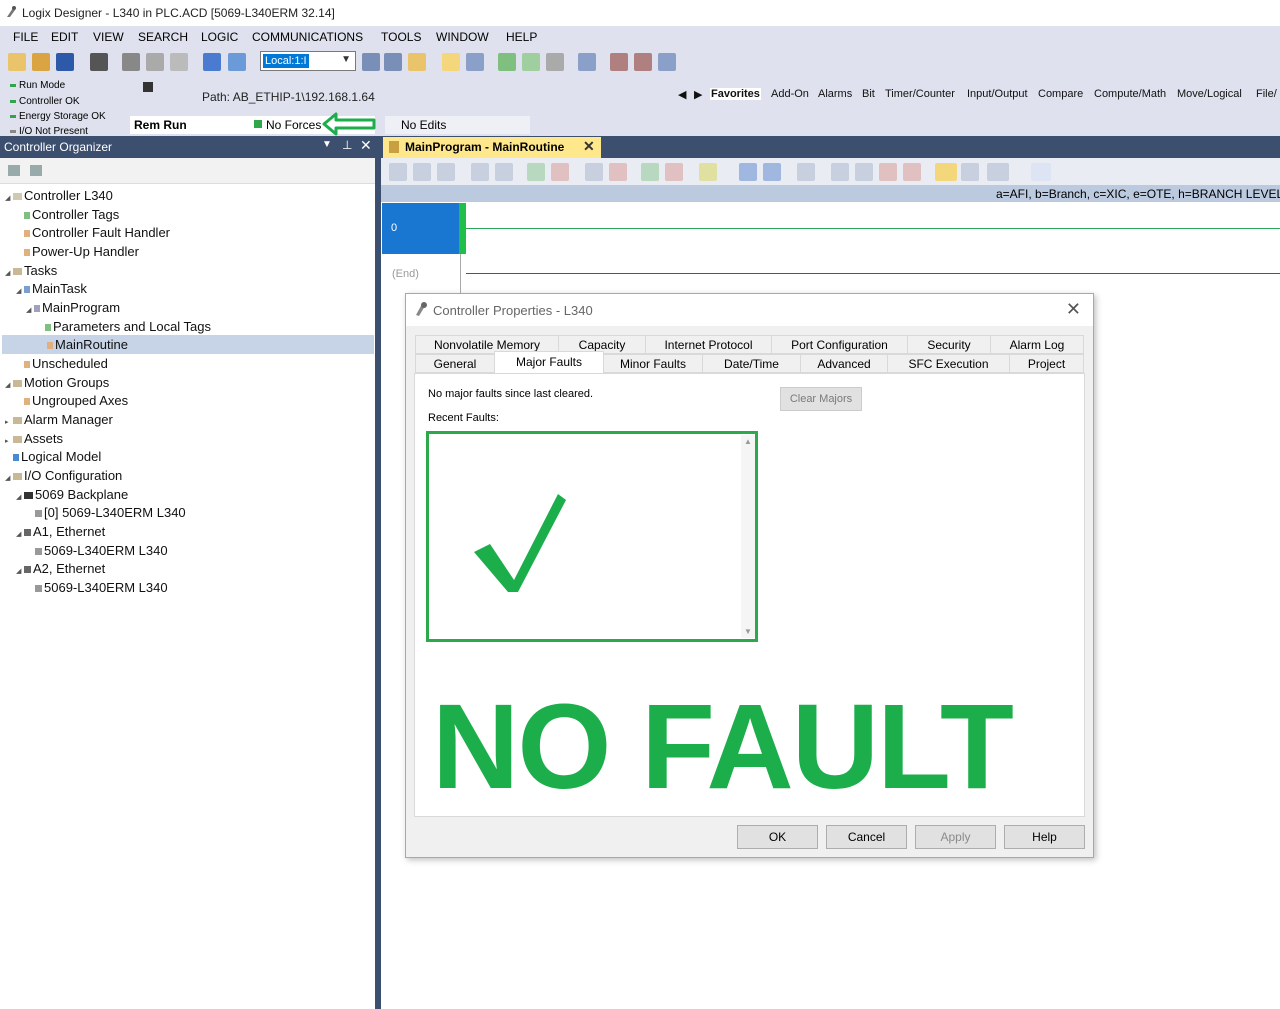 The image size is (1280, 1009). I want to click on tab-security: Security, so click(949, 344).